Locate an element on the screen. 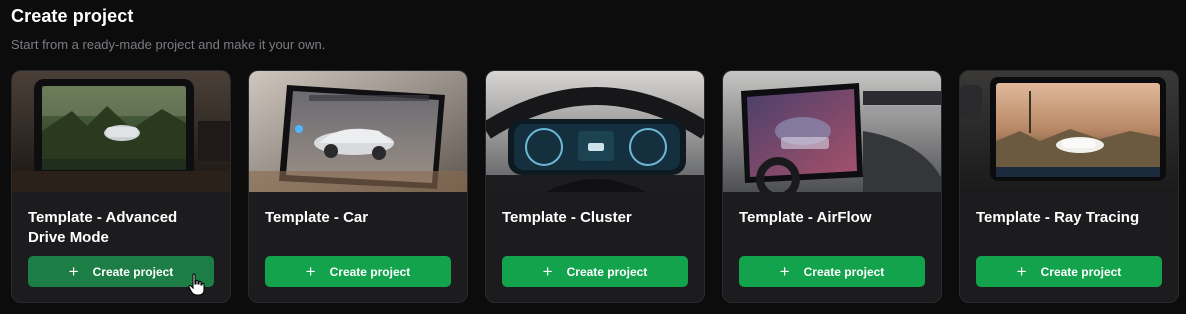 The height and width of the screenshot is (314, 1186). create-project-button-ray-tracing: + Create project is located at coordinates (1069, 271).